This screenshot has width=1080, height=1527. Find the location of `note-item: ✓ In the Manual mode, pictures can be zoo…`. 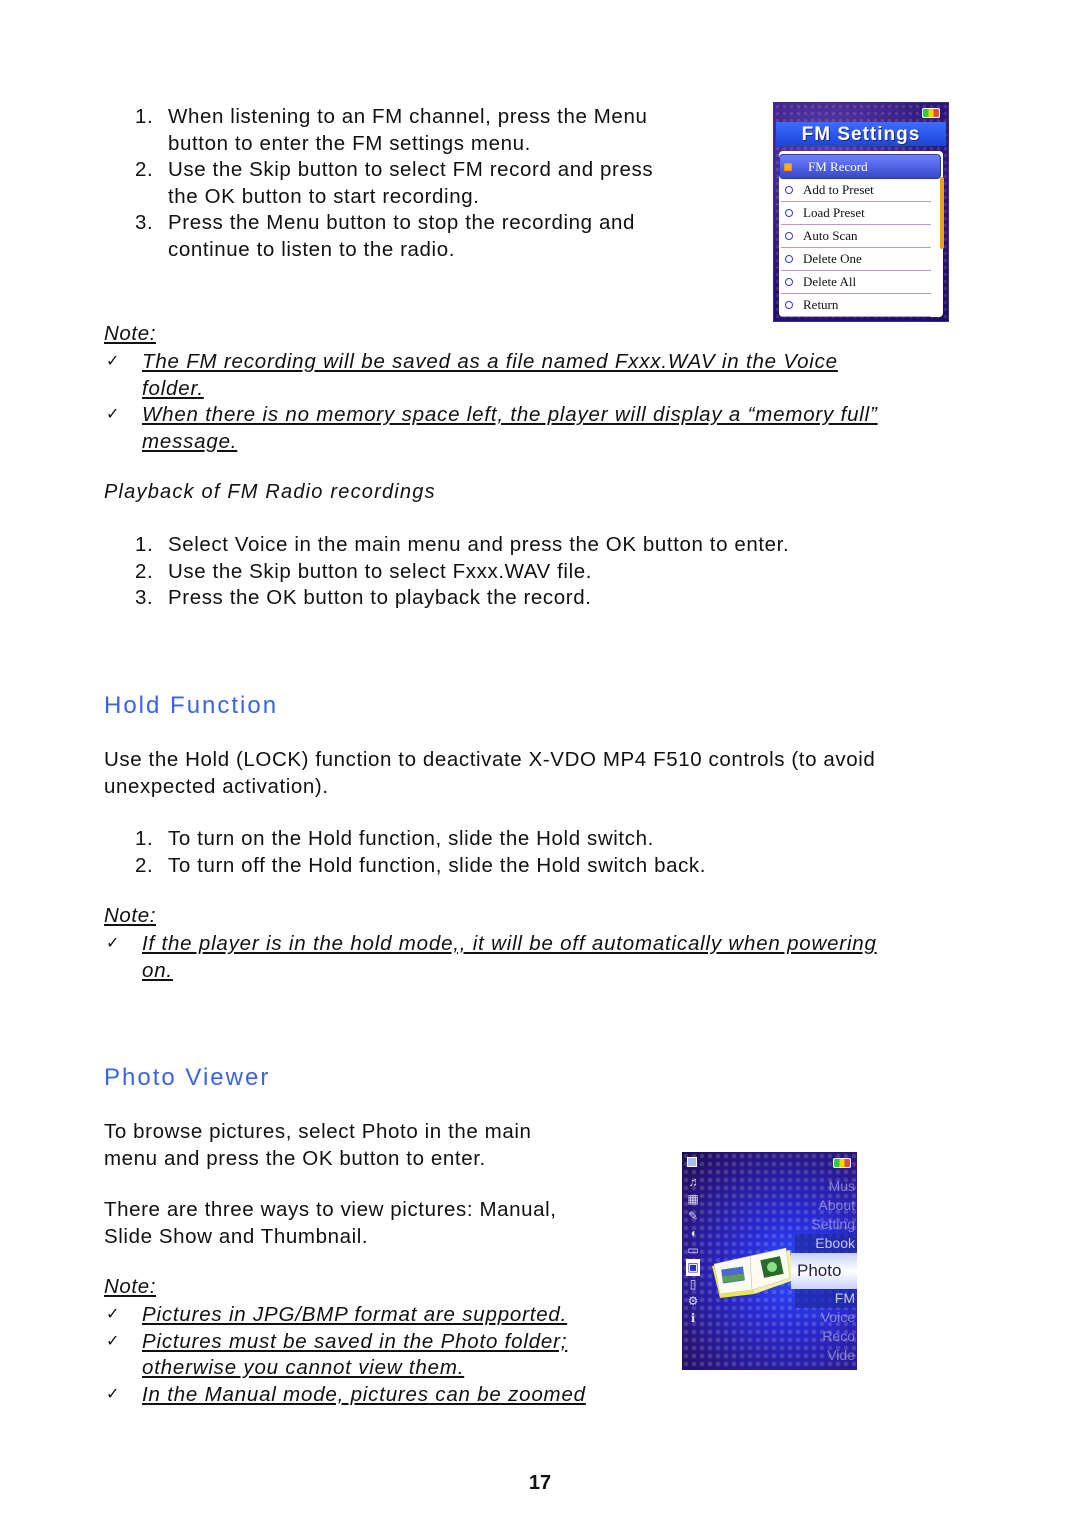

note-item: ✓ In the Manual mode, pictures can be zoo… is located at coordinates (345, 1395).